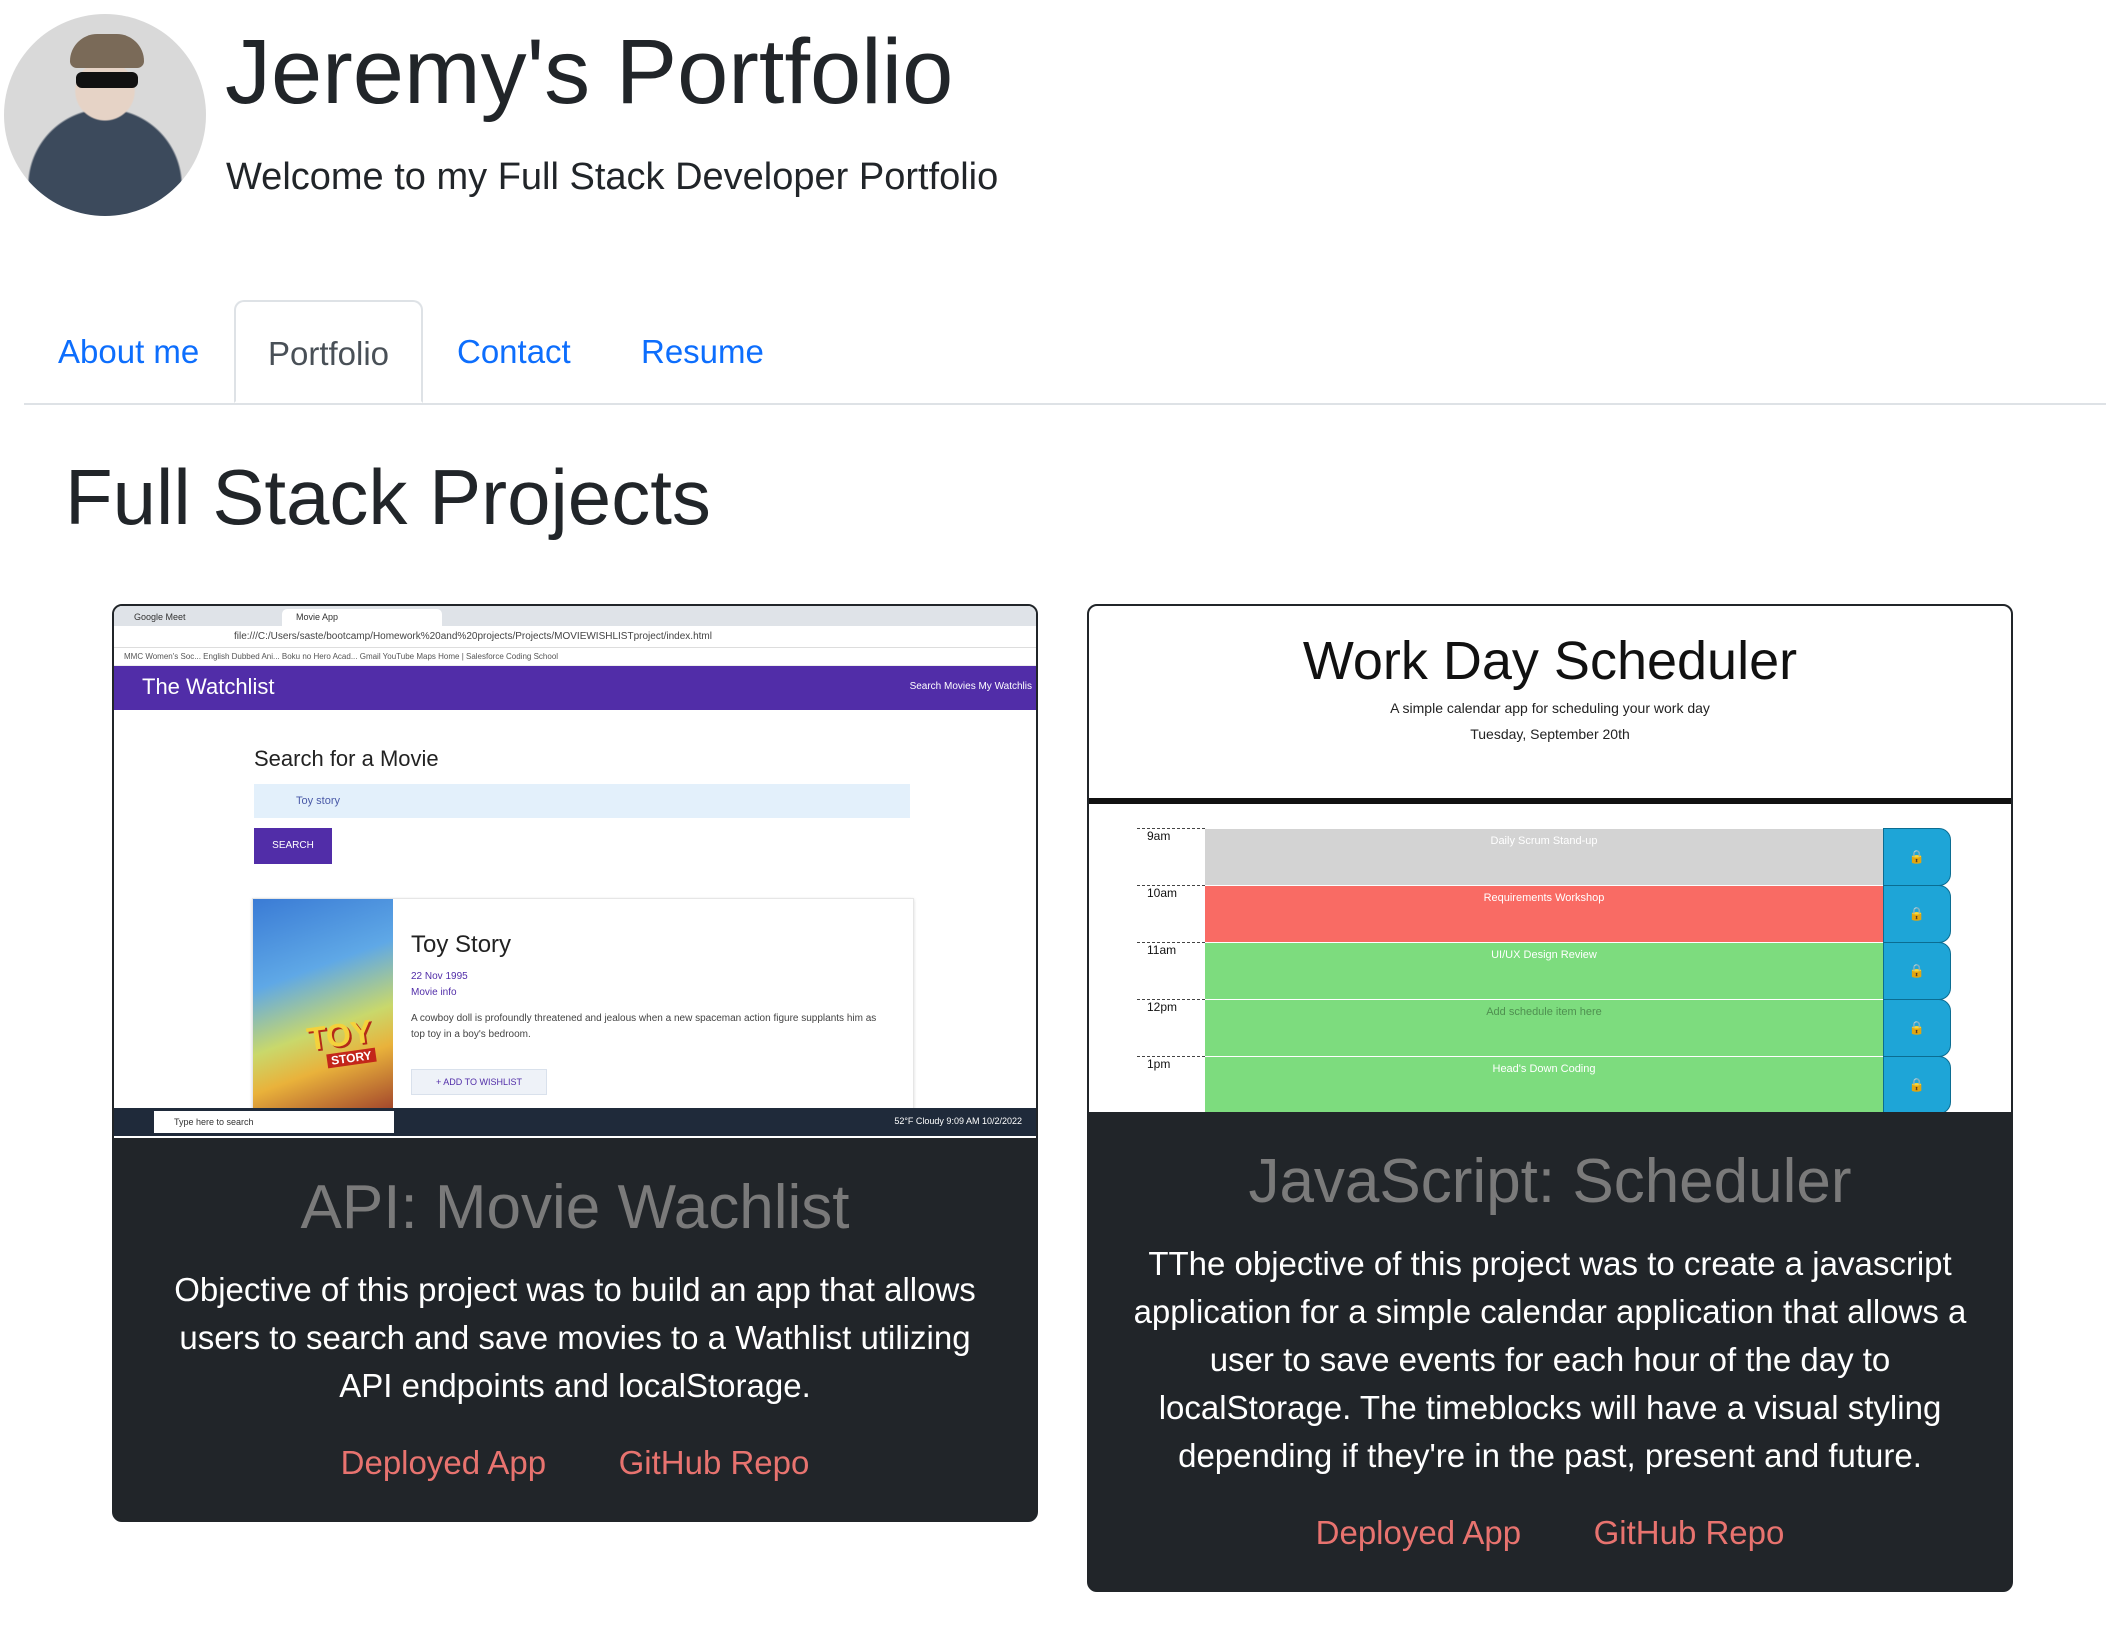 This screenshot has height=1636, width=2116. I want to click on hour-label: 9am, so click(1171, 857).